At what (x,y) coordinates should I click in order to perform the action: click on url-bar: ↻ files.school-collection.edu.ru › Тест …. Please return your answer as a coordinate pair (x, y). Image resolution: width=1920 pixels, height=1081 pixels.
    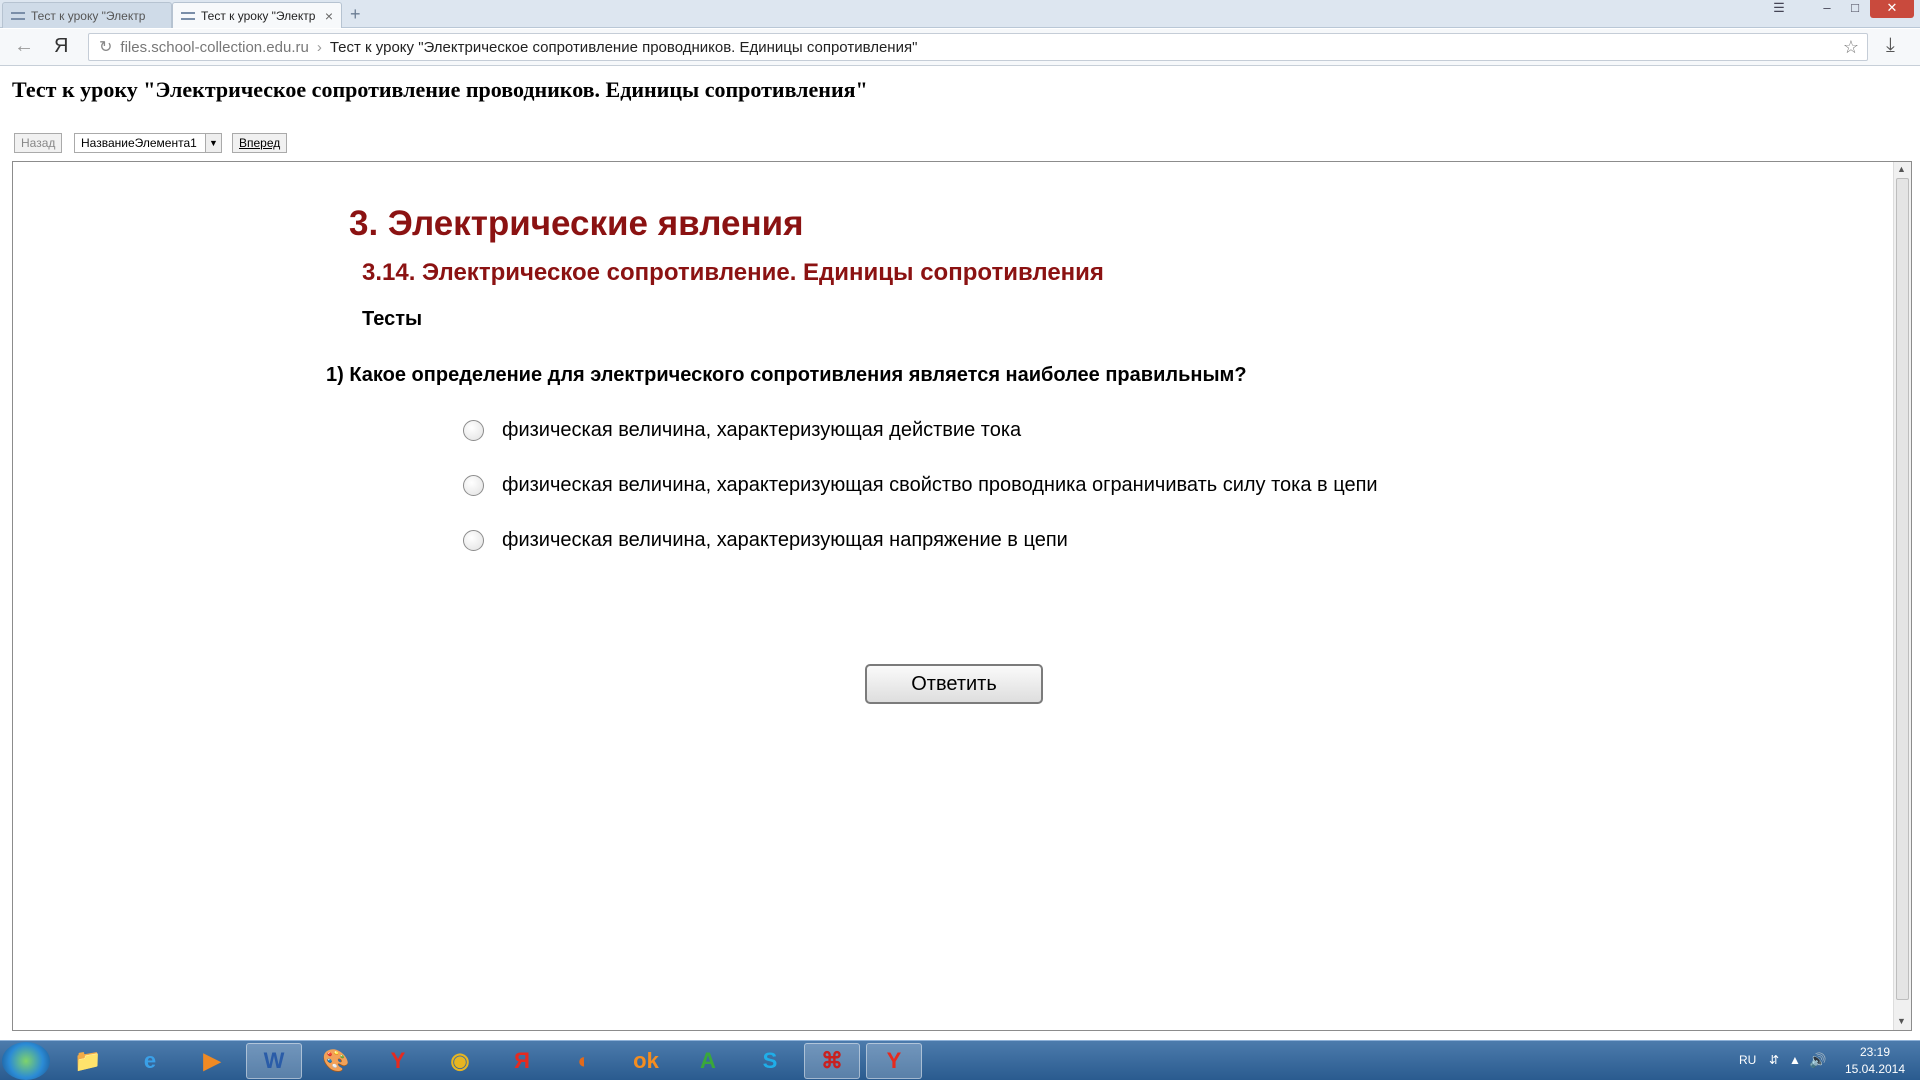
    Looking at the image, I should click on (978, 47).